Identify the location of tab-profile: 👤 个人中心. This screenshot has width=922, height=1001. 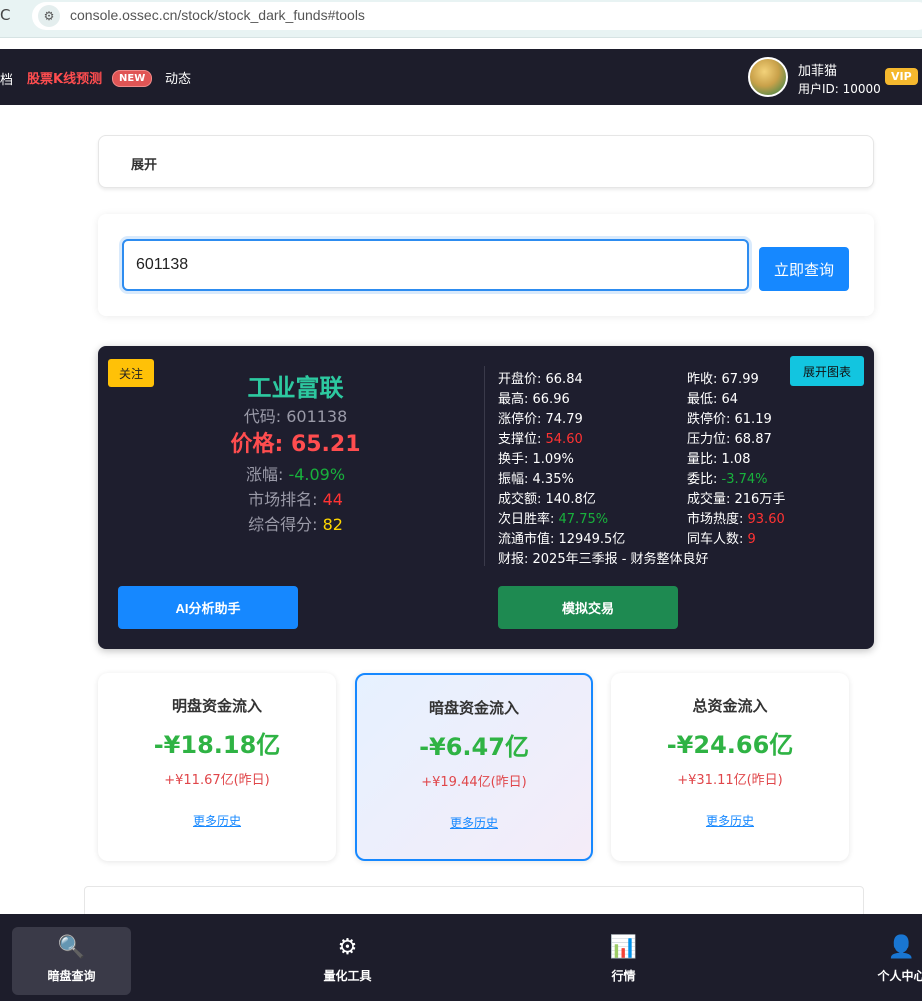
(882, 961).